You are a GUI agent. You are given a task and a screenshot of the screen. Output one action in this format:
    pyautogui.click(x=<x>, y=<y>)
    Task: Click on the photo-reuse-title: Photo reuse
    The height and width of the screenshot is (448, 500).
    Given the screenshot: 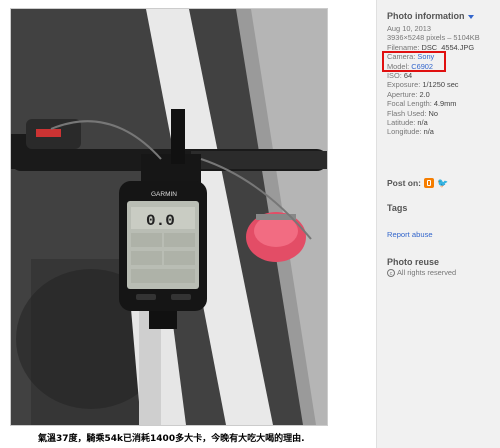 What is the action you would take?
    pyautogui.click(x=413, y=262)
    